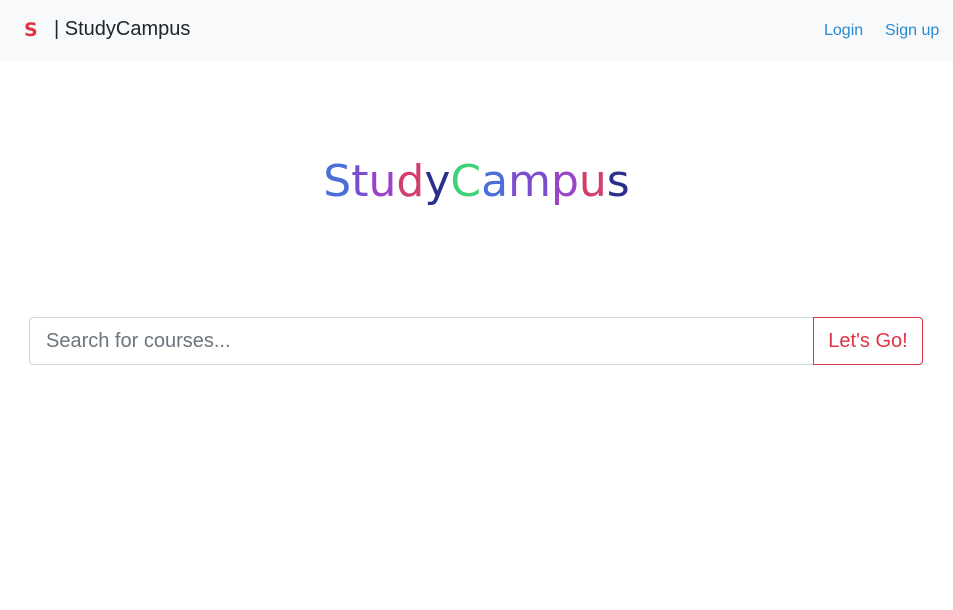 This screenshot has height=610, width=953. Describe the element at coordinates (529, 181) in the screenshot. I see `hero-letter: m` at that location.